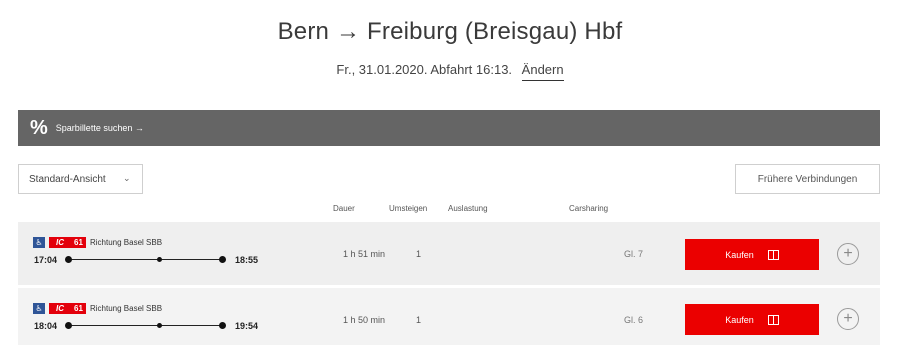 This screenshot has width=900, height=345. What do you see at coordinates (99, 128) in the screenshot?
I see `supersaver-label: Sparbillette suchen →` at bounding box center [99, 128].